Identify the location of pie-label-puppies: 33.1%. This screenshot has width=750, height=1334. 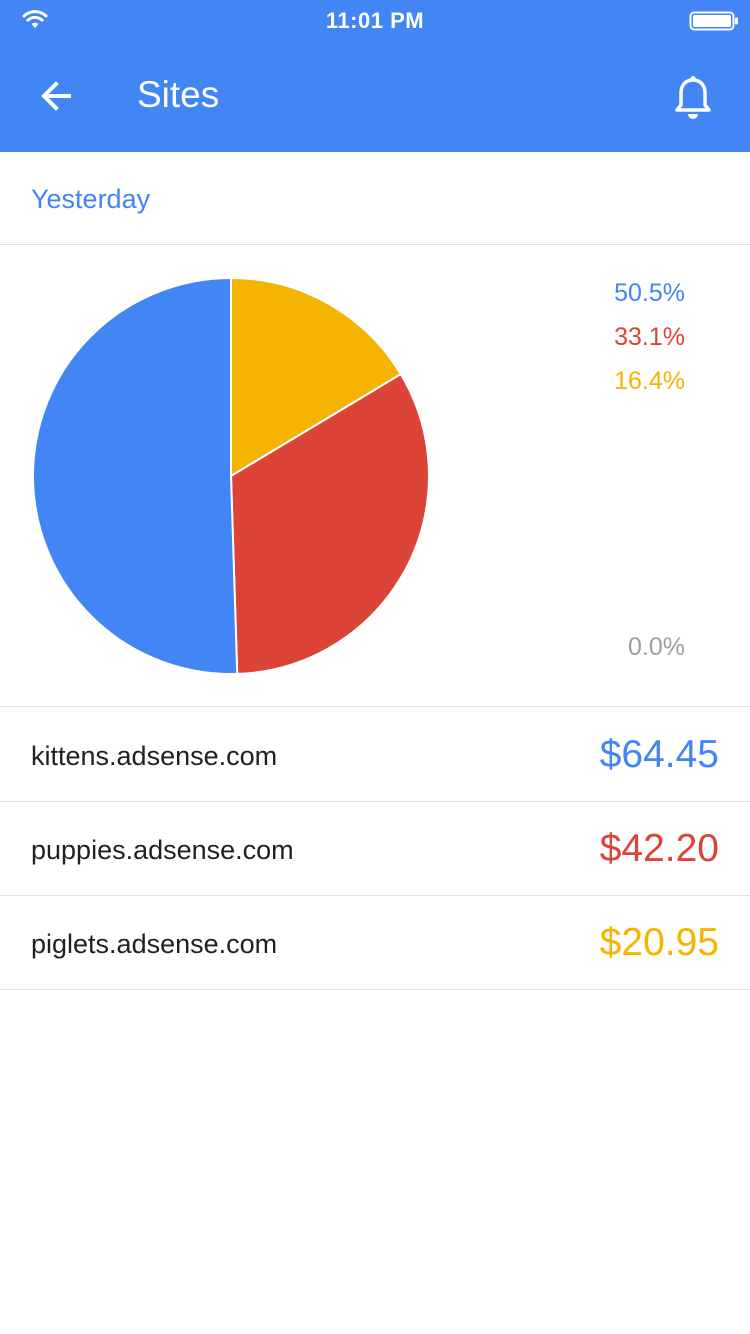
(649, 337).